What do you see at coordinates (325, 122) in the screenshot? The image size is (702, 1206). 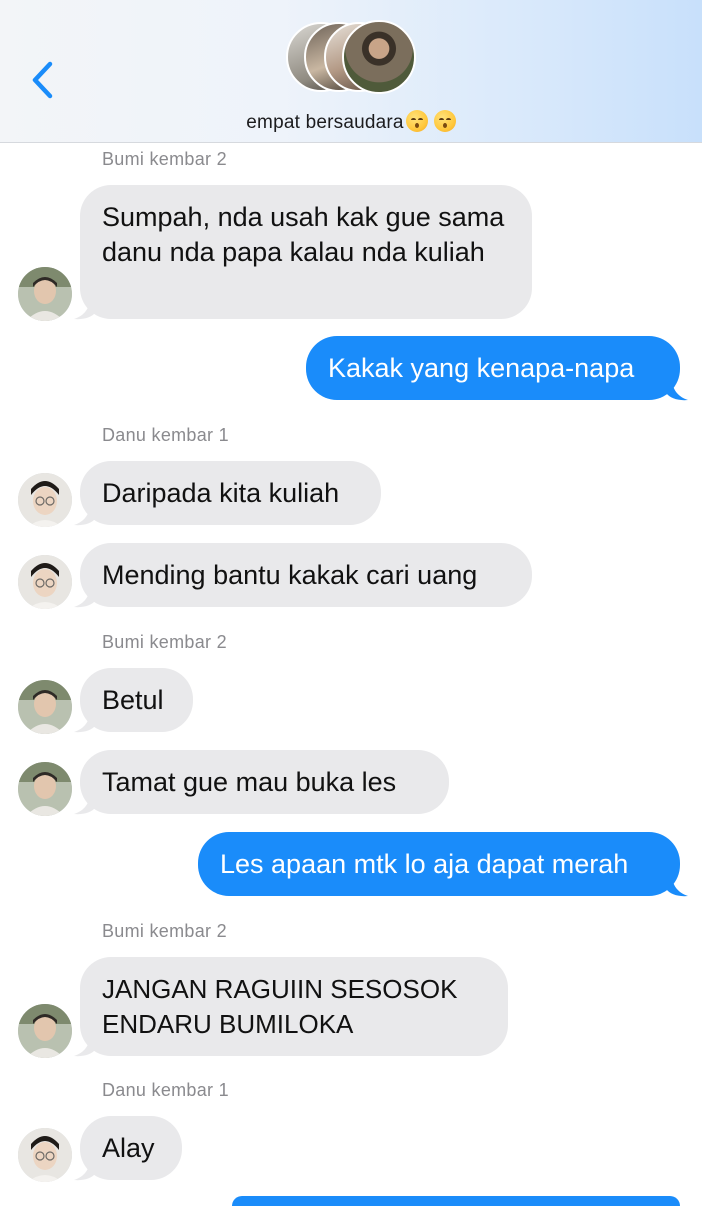 I see `group-name-text: empat bersaudara` at bounding box center [325, 122].